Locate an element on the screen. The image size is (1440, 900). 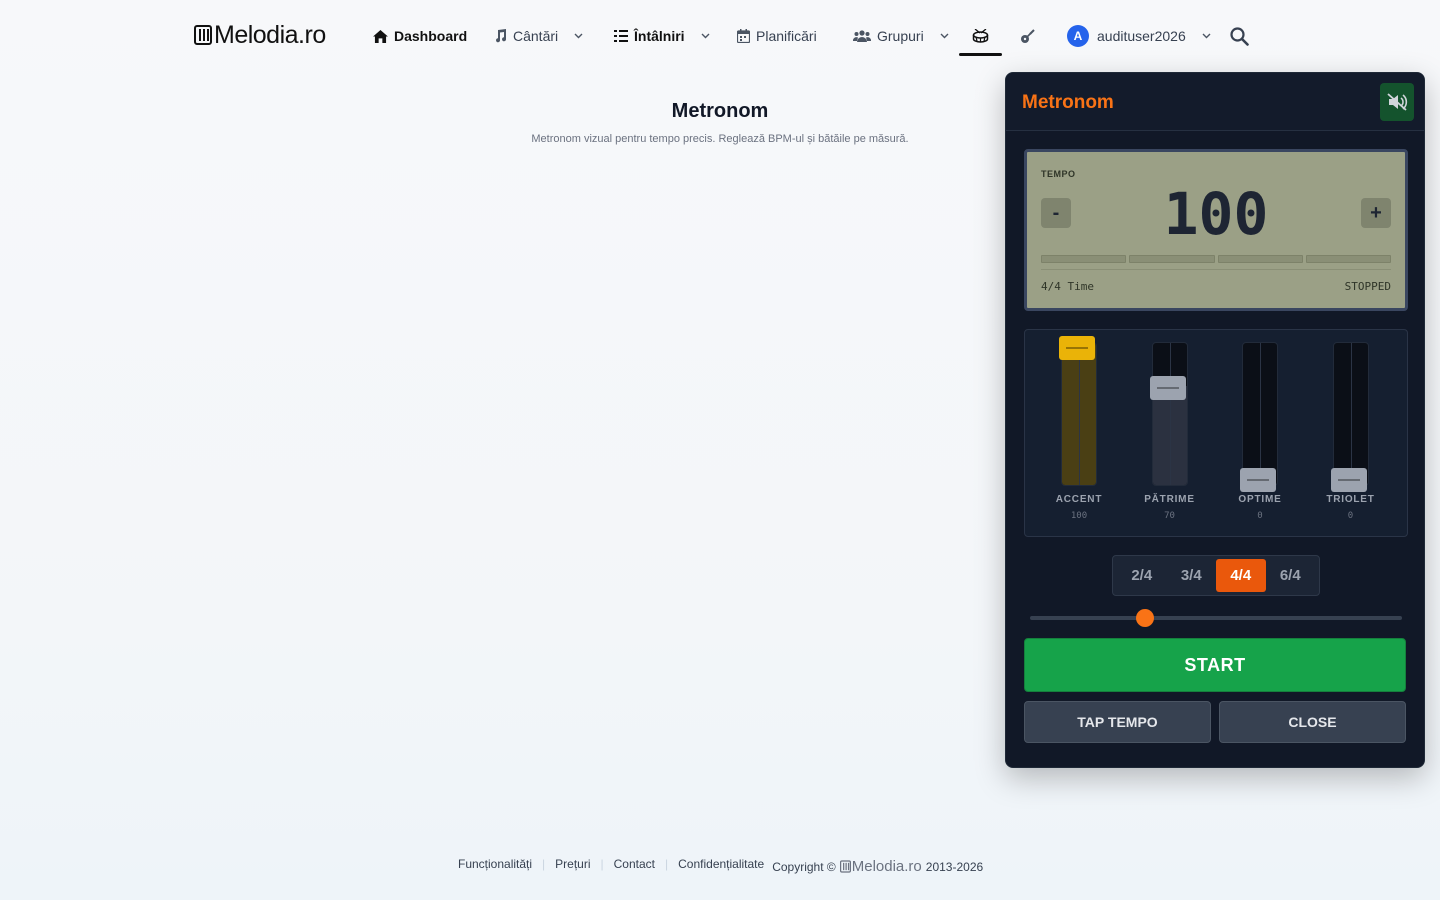
tempo-slider is located at coordinates (1216, 618).